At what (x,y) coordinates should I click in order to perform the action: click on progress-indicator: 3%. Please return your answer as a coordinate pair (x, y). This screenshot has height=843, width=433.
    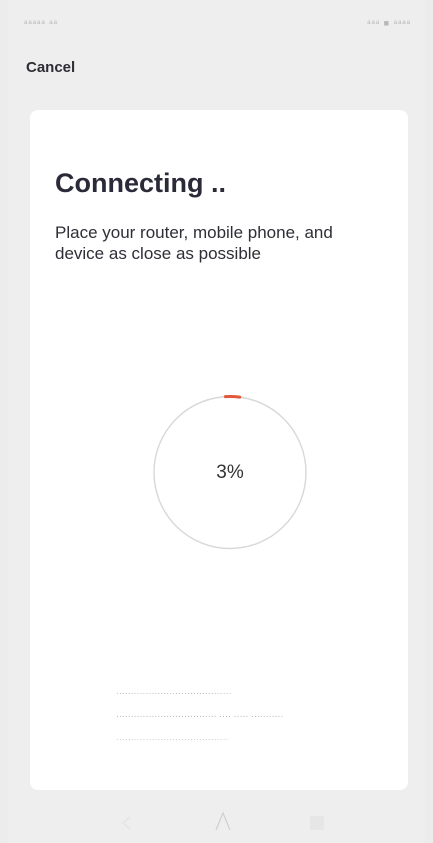
    Looking at the image, I should click on (230, 472).